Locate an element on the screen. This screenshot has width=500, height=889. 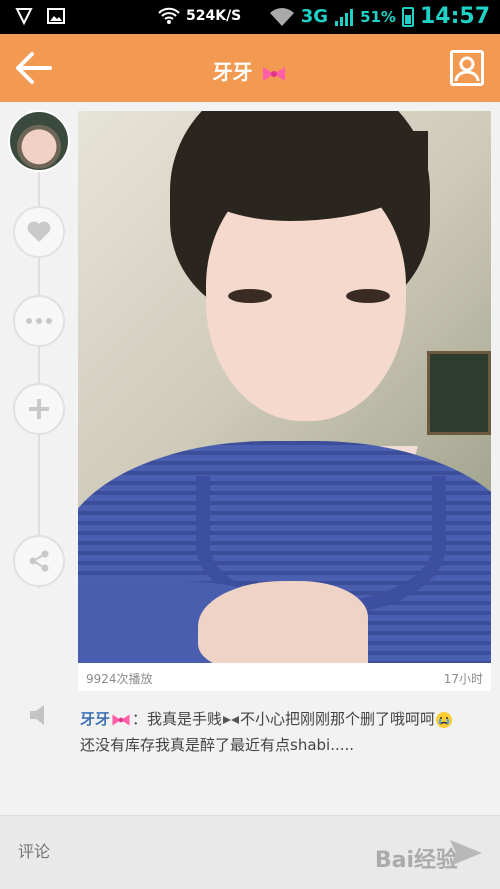
more-button is located at coordinates (39, 321).